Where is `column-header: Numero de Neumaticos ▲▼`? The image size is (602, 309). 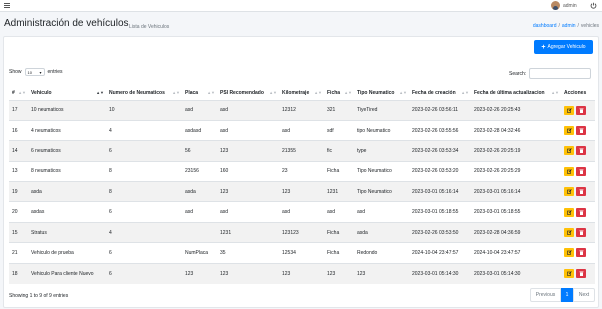 column-header: Numero de Neumaticos ▲▼ is located at coordinates (144, 93).